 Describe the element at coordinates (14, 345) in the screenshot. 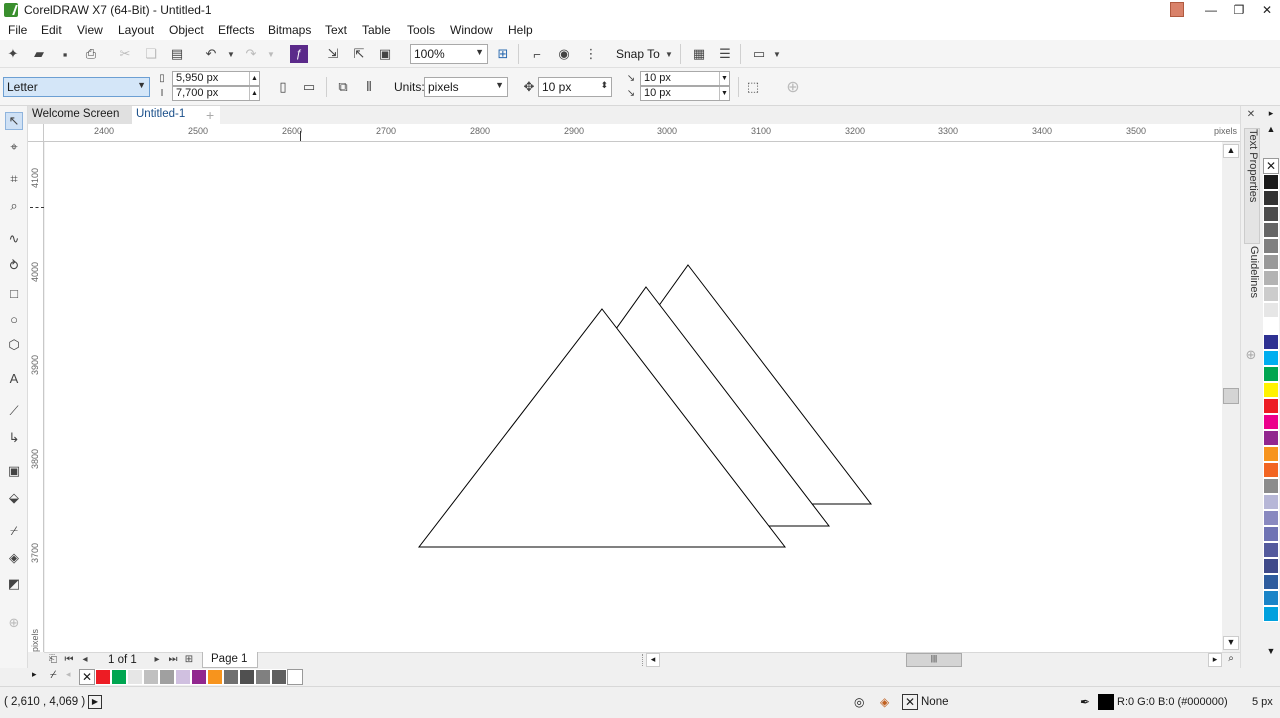

I see `polygon-tool-icon: ⬡` at that location.